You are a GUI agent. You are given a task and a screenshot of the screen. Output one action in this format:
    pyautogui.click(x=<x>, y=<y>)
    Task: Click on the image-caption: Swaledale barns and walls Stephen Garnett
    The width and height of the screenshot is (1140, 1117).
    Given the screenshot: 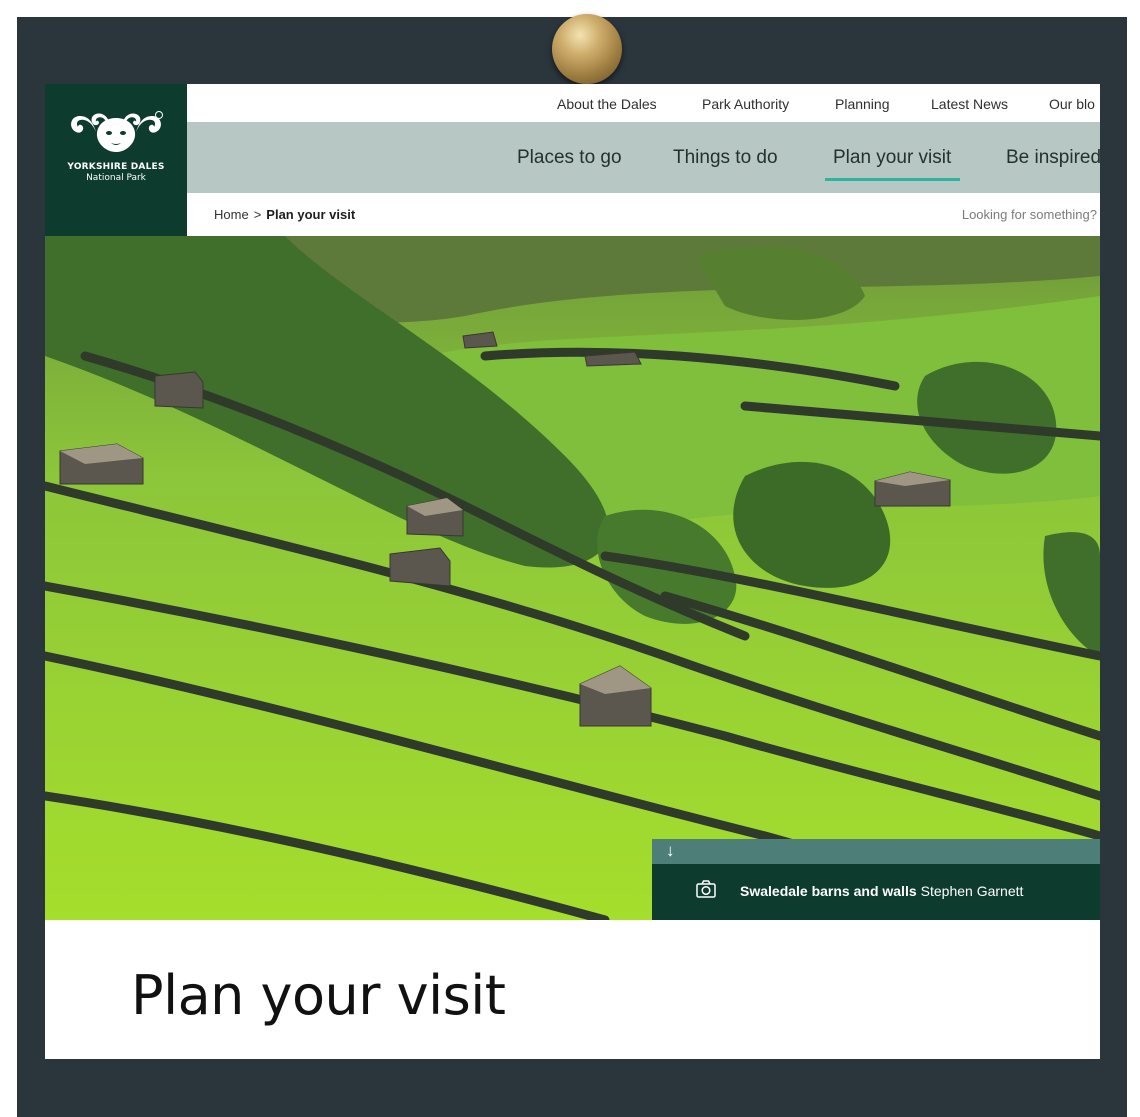 What is the action you would take?
    pyautogui.click(x=876, y=892)
    